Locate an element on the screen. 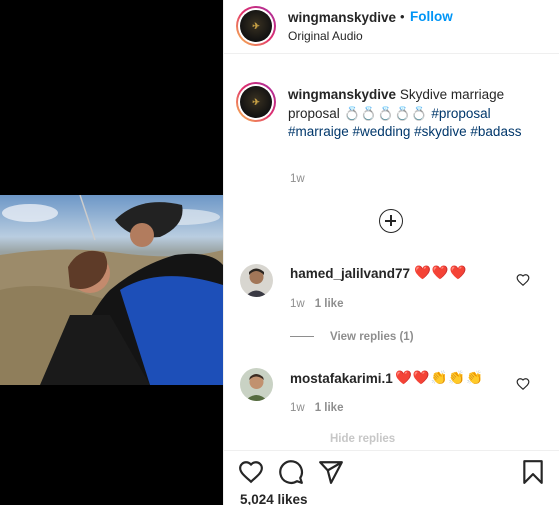 Image resolution: width=559 pixels, height=505 pixels. replies-divider is located at coordinates (302, 337).